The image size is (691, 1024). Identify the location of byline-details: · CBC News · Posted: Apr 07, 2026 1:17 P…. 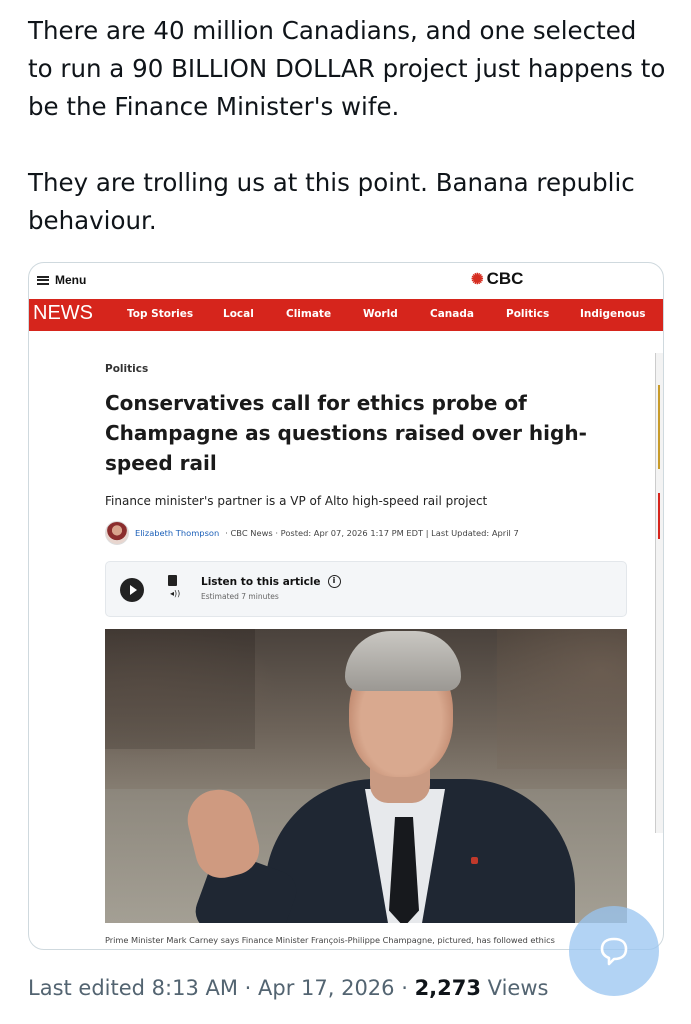
(372, 533).